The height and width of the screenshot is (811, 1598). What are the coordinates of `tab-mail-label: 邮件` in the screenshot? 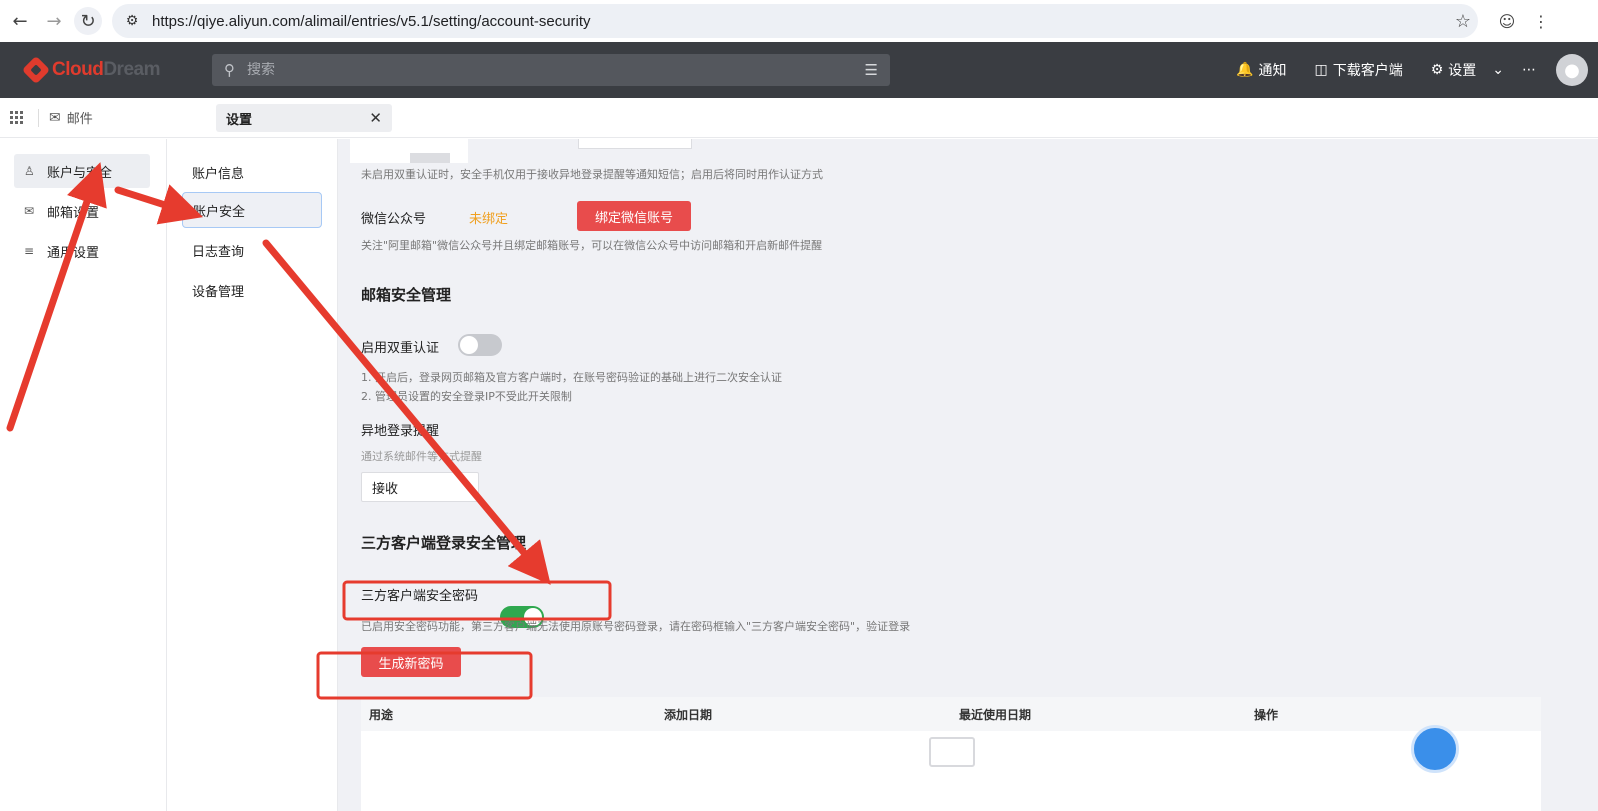 It's located at (79, 119).